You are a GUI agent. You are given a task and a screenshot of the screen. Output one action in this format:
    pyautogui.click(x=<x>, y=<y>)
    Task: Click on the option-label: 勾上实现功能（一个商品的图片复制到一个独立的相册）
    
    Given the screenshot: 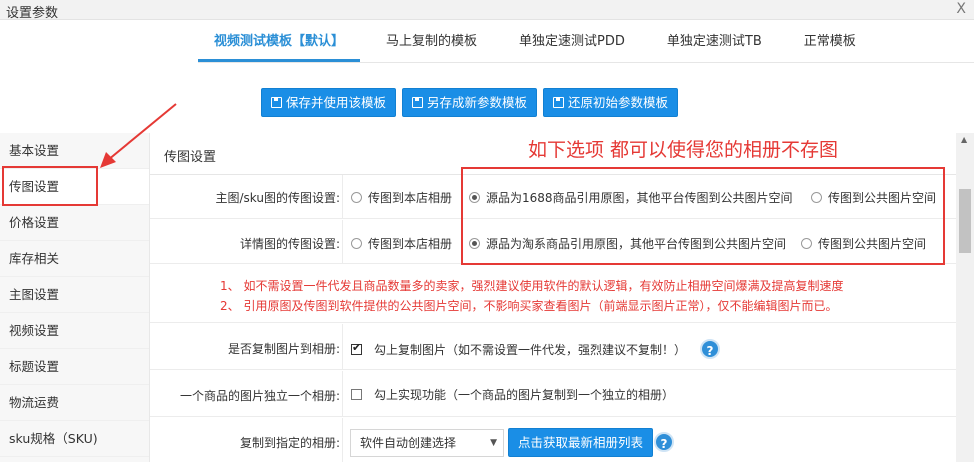 What is the action you would take?
    pyautogui.click(x=524, y=395)
    